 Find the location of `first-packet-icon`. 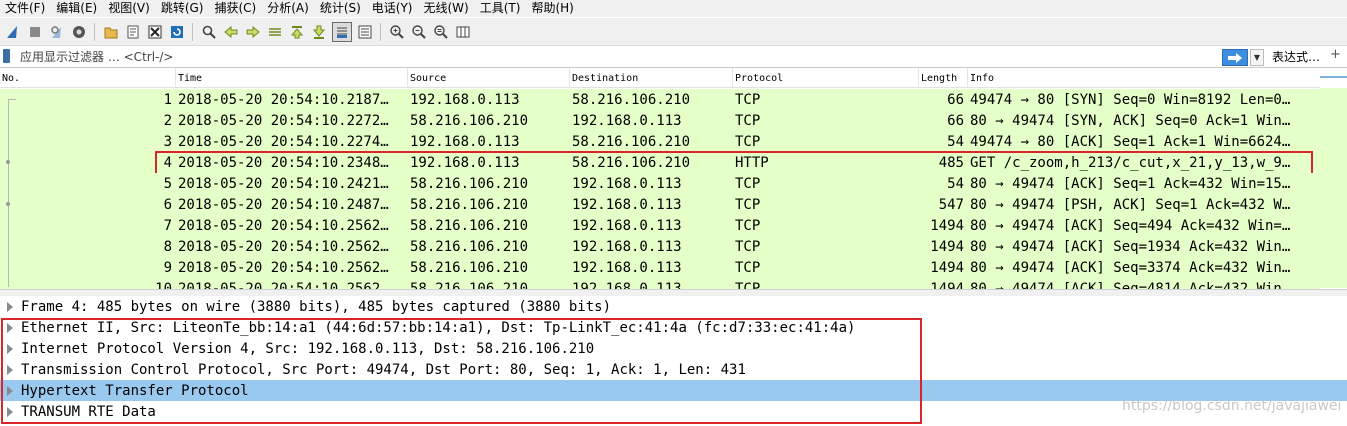

first-packet-icon is located at coordinates (297, 32).